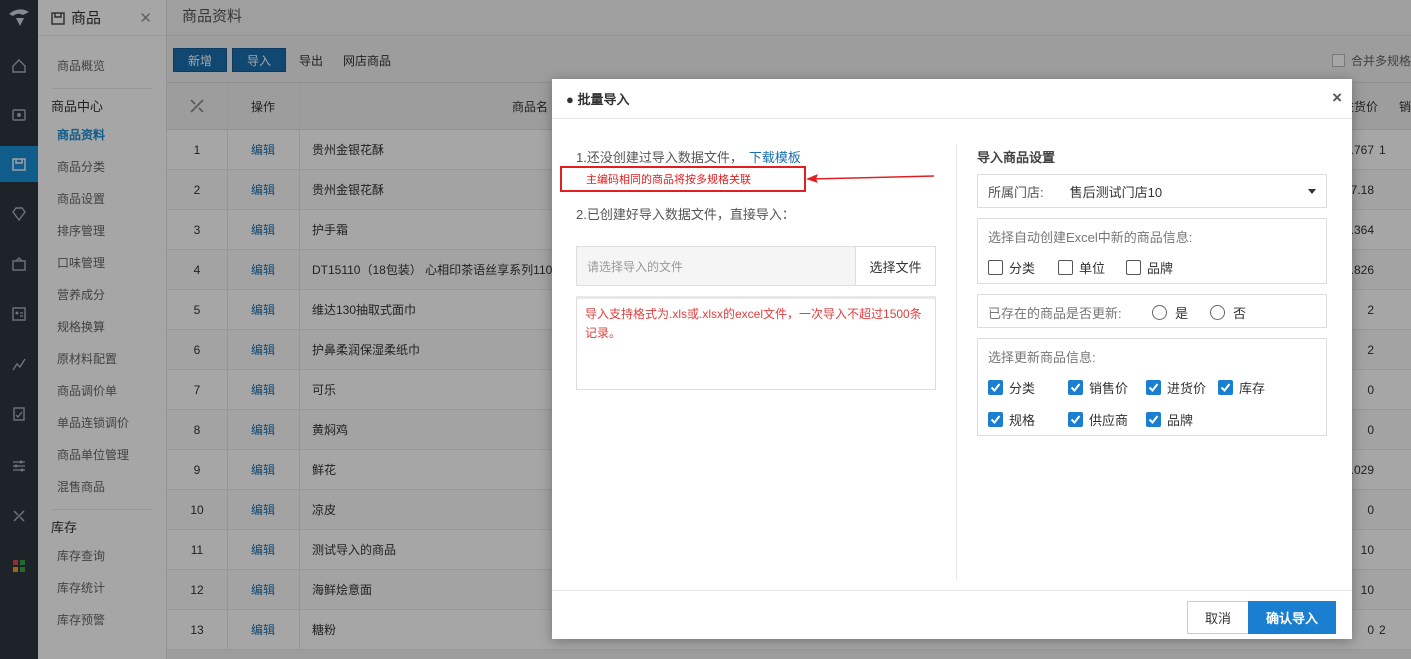 The height and width of the screenshot is (659, 1411). Describe the element at coordinates (1218, 617) in the screenshot. I see `cancel-button: 取消` at that location.